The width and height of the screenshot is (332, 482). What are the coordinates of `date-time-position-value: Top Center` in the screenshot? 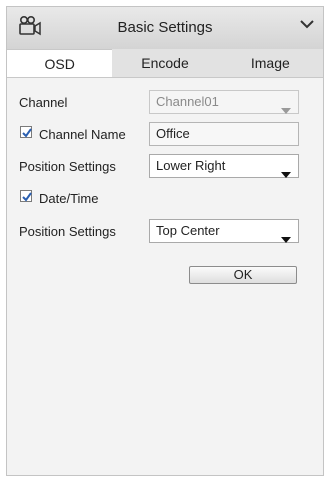 It's located at (188, 230).